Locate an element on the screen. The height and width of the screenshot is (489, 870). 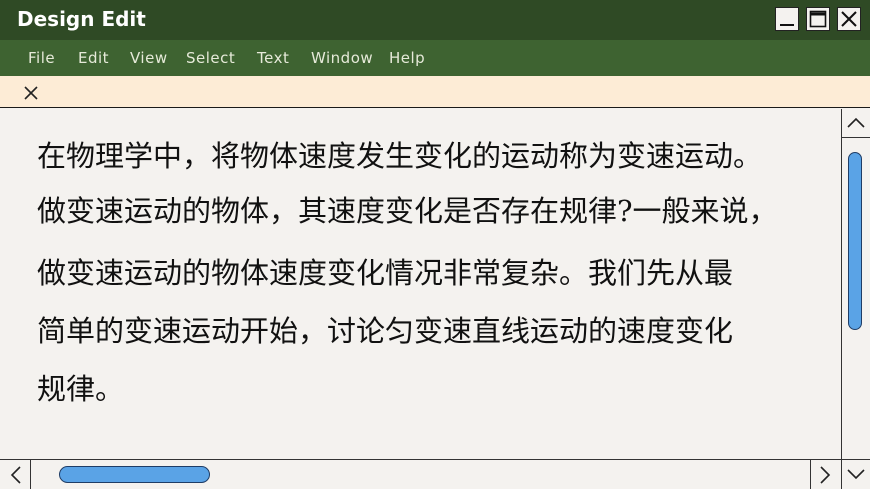
window-title: Design Edit is located at coordinates (81, 19).